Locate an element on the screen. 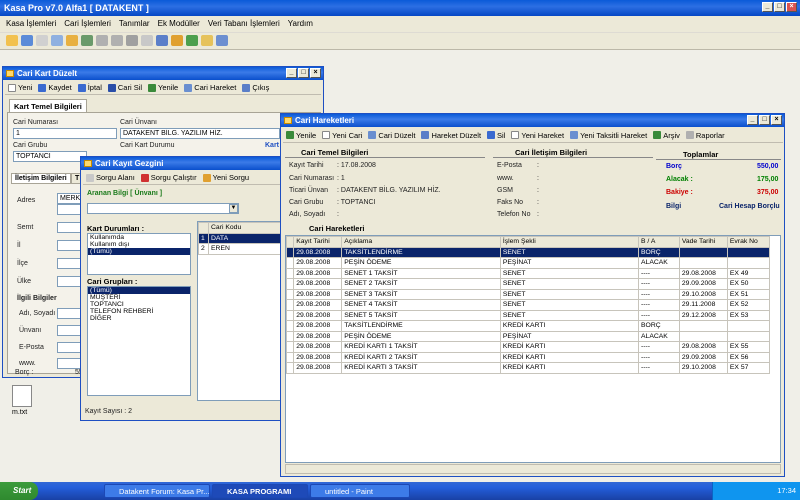  aranan-input is located at coordinates (163, 208).